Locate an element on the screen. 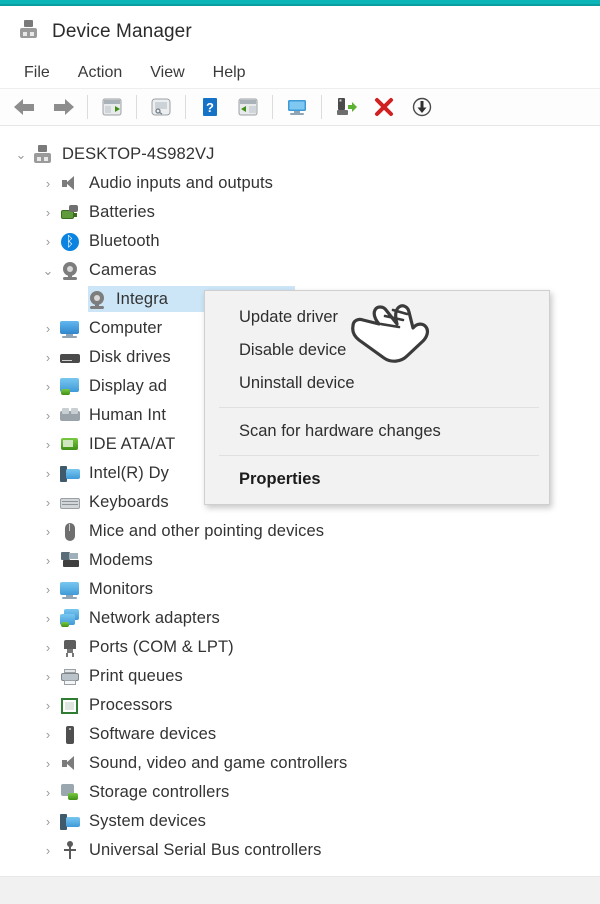 This screenshot has width=600, height=904. system-device-icon is located at coordinates (70, 822).